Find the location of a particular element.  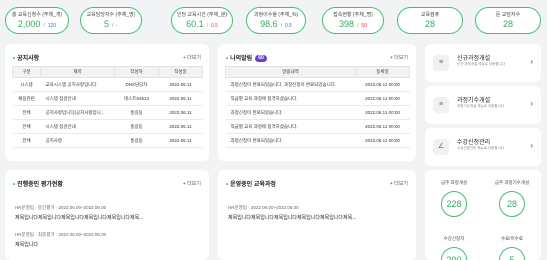

stat-label: 접속현황 (주체_명) is located at coordinates (353, 15).